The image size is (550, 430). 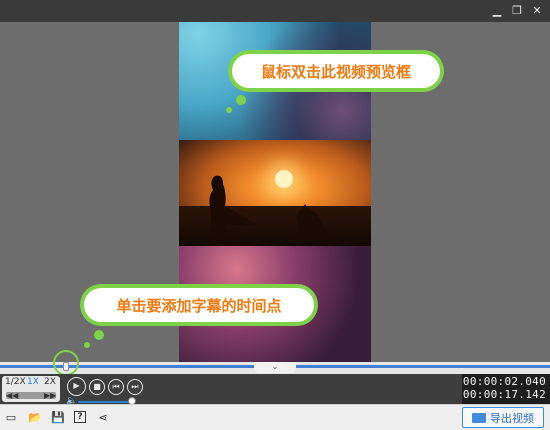 I want to click on total-time: 00:00:17.142, so click(x=504, y=394).